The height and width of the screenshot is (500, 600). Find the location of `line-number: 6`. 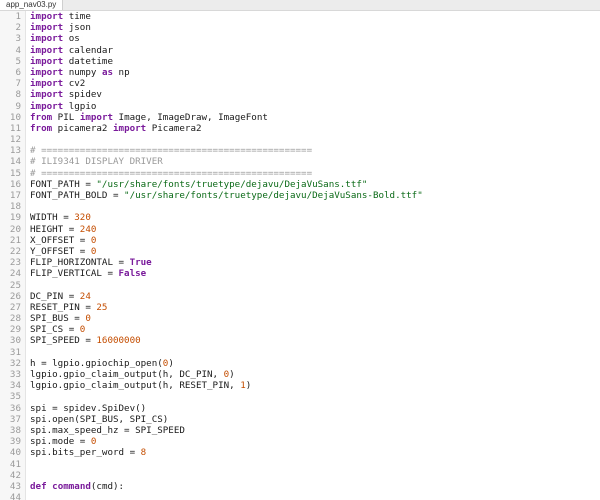

line-number: 6 is located at coordinates (18, 72).